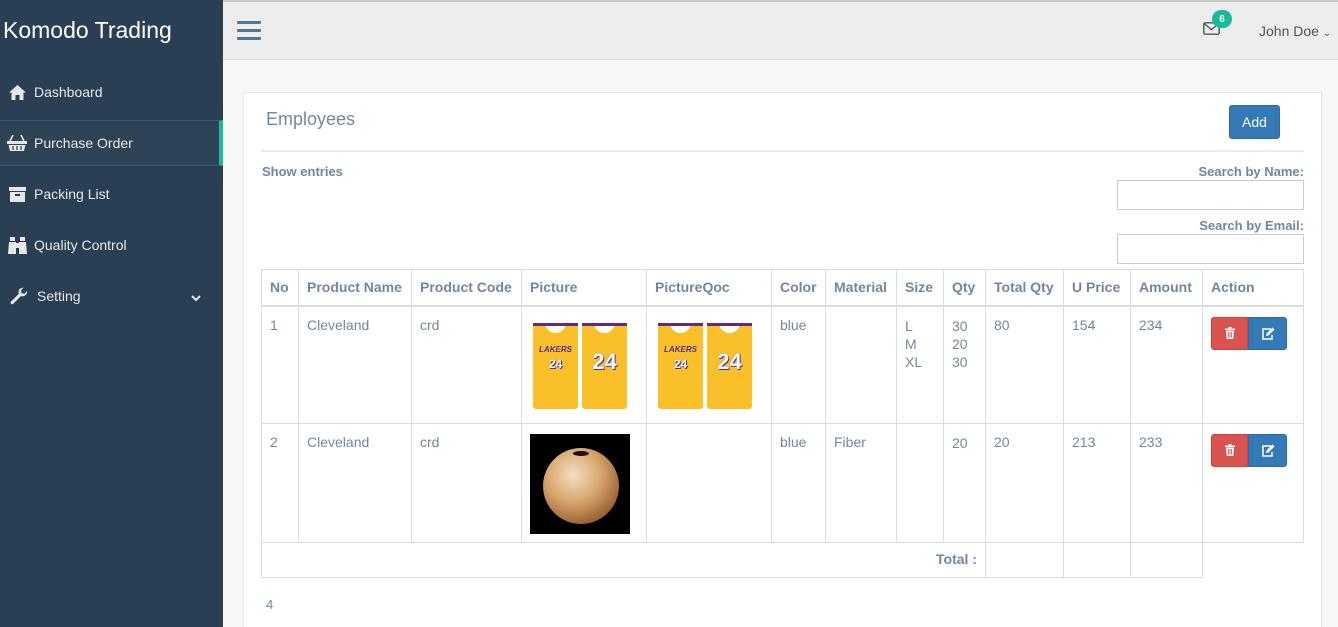  I want to click on brand-title: Komodo Trading, so click(111, 31).